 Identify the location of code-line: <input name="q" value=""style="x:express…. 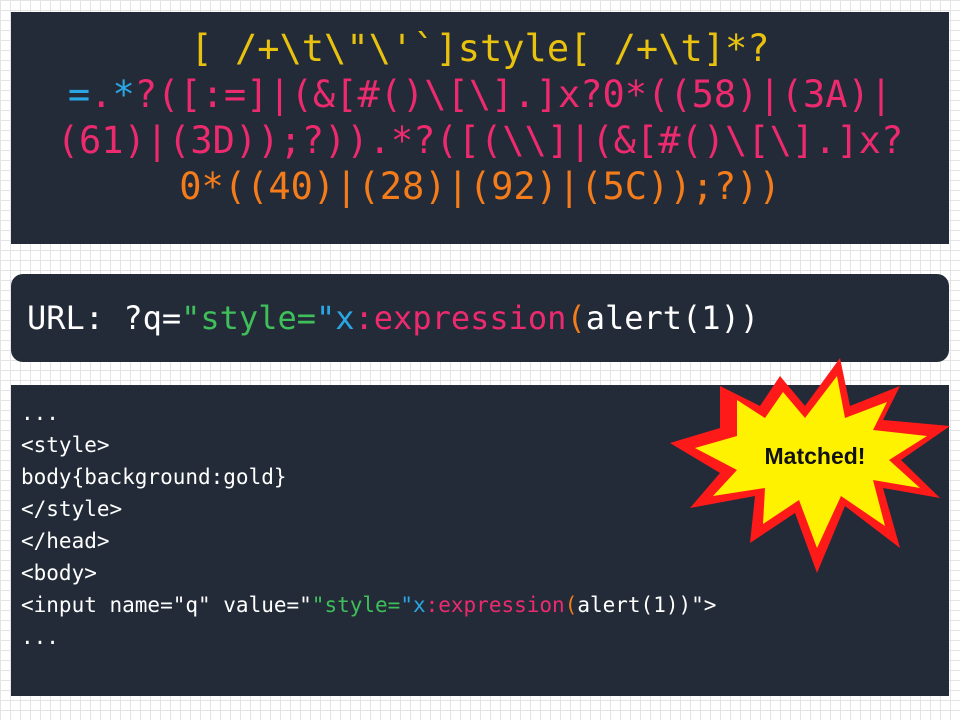
(485, 605).